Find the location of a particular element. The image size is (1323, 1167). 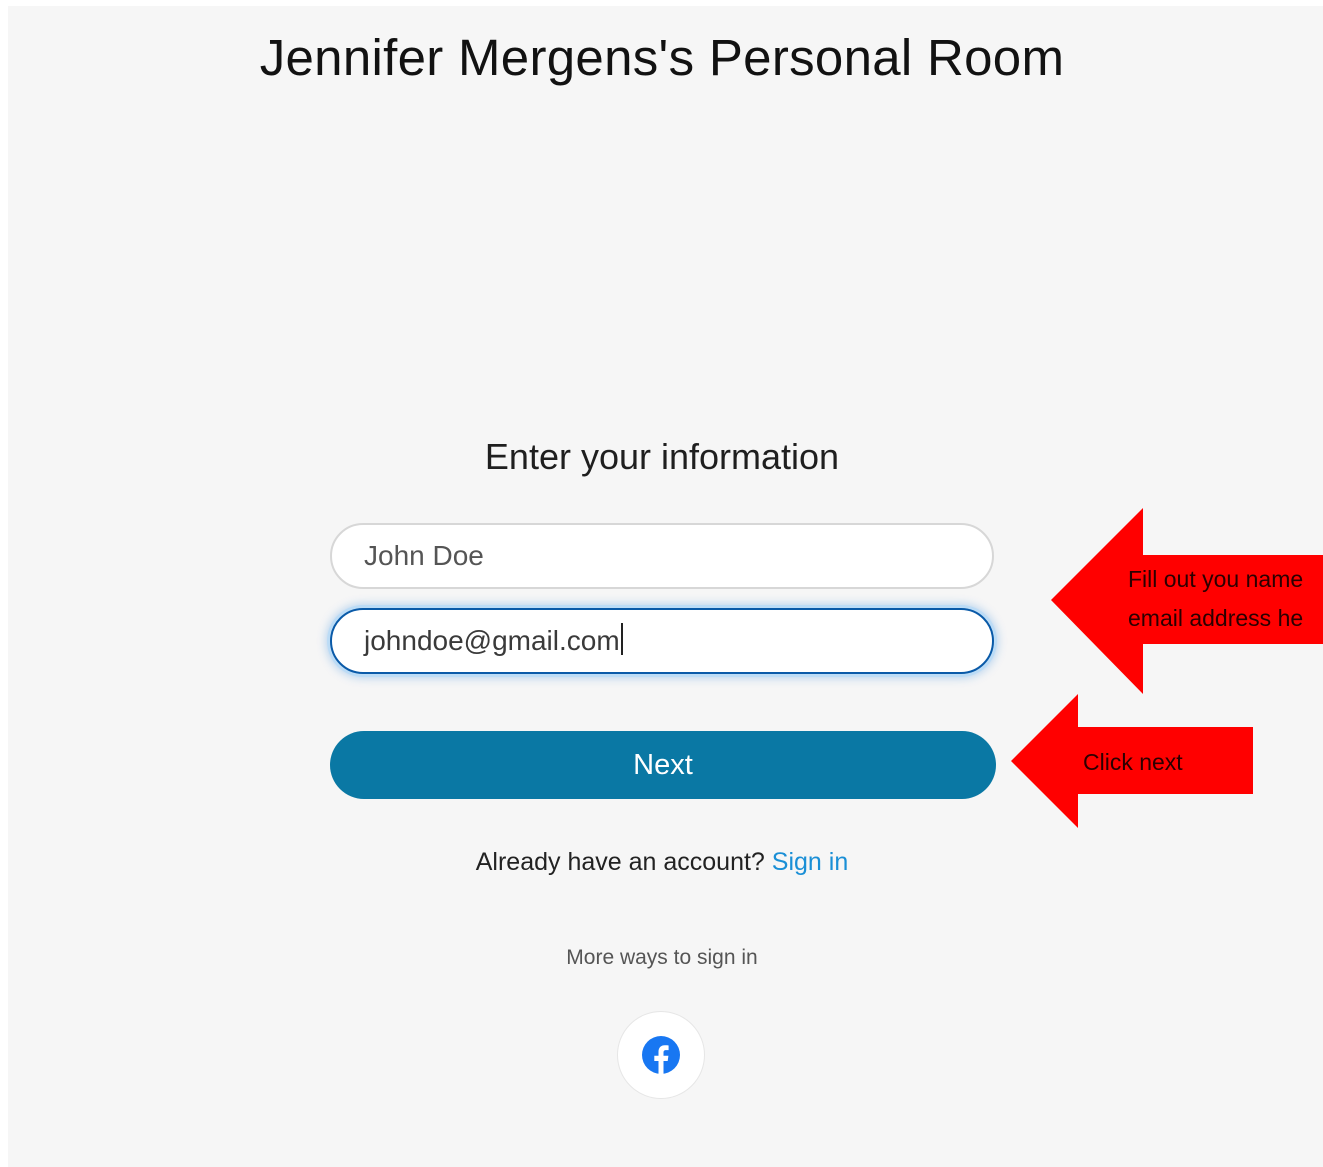

email-field-value: johndoe@gmail.com is located at coordinates (492, 640).